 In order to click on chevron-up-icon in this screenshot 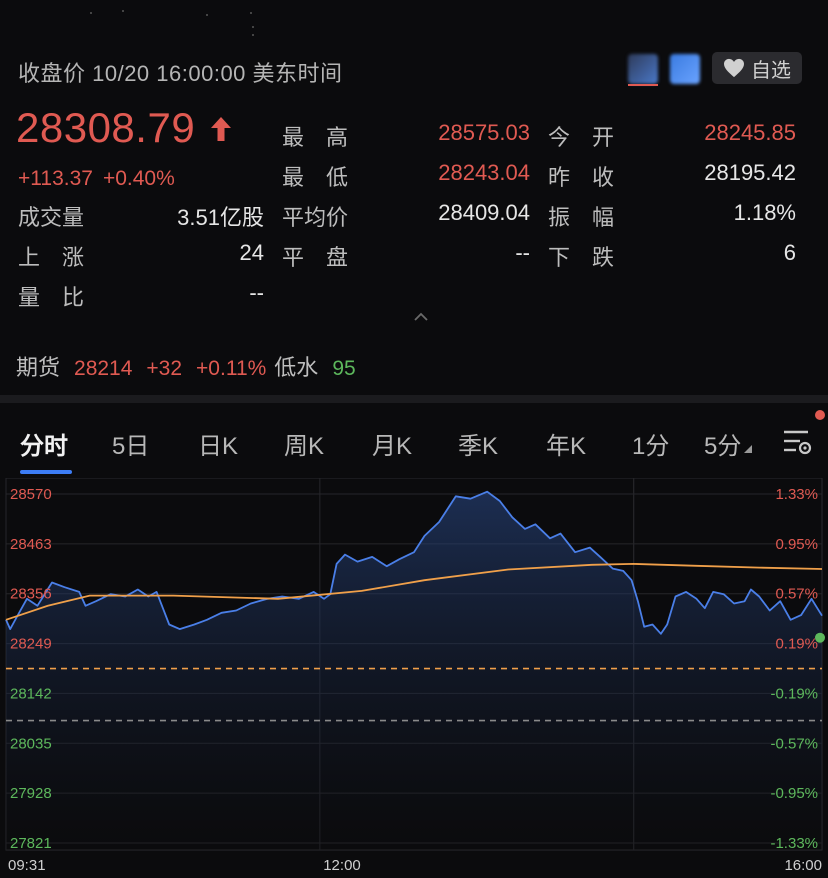, I will do `click(421, 316)`.